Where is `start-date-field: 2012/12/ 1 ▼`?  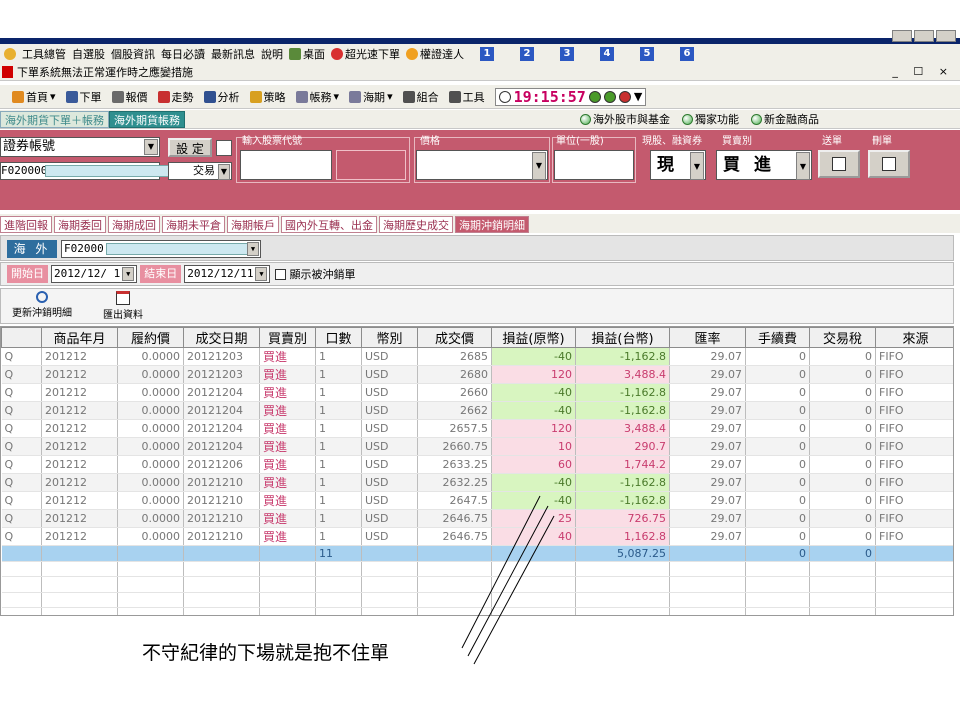 start-date-field: 2012/12/ 1 ▼ is located at coordinates (94, 274).